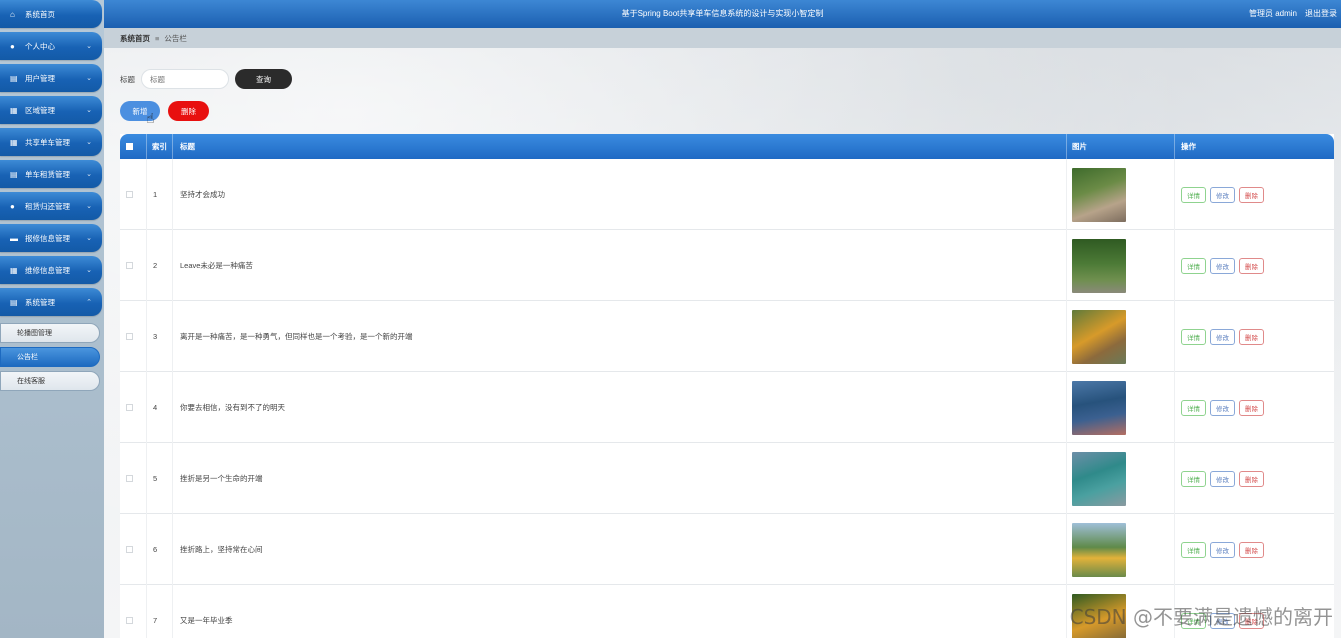 Image resolution: width=1341 pixels, height=638 pixels. Describe the element at coordinates (159, 549) in the screenshot. I see `row-index: 6` at that location.